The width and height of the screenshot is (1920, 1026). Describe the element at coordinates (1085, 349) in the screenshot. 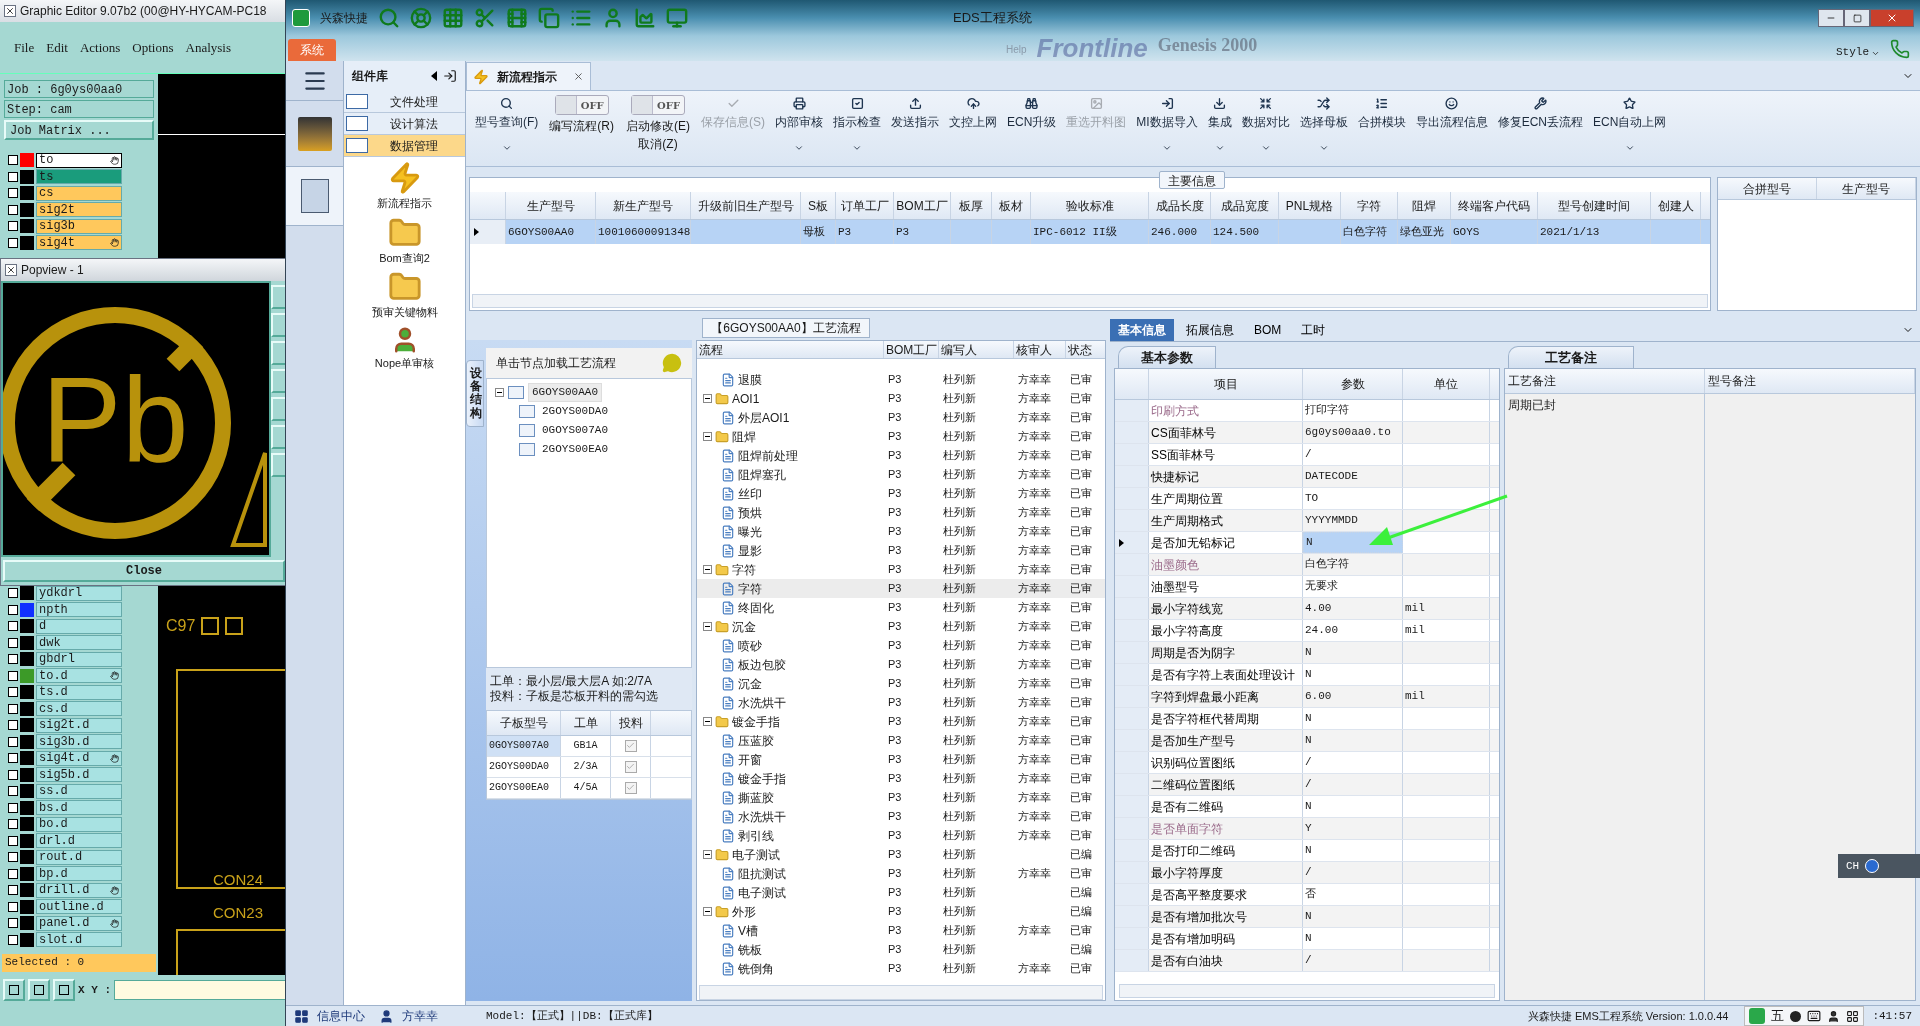

I see `column-header: 状态` at that location.